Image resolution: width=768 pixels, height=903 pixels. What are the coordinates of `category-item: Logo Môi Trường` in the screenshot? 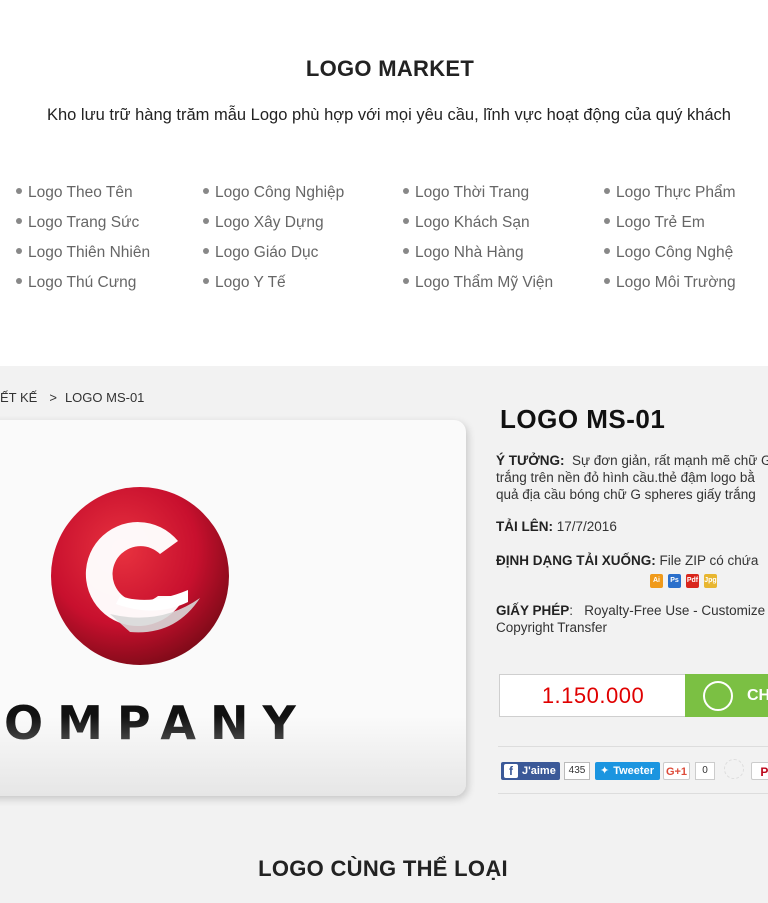 It's located at (670, 285).